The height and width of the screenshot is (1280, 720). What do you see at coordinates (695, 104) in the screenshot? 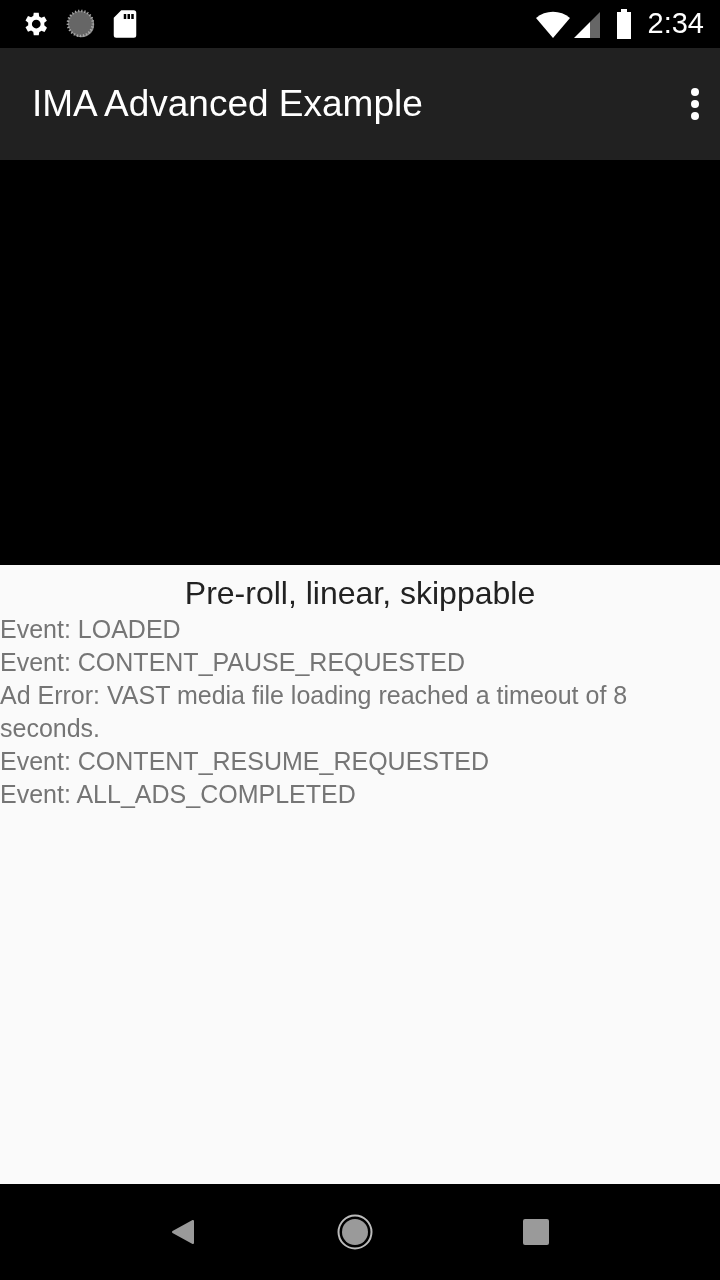
I see `overflow-menu-icon` at bounding box center [695, 104].